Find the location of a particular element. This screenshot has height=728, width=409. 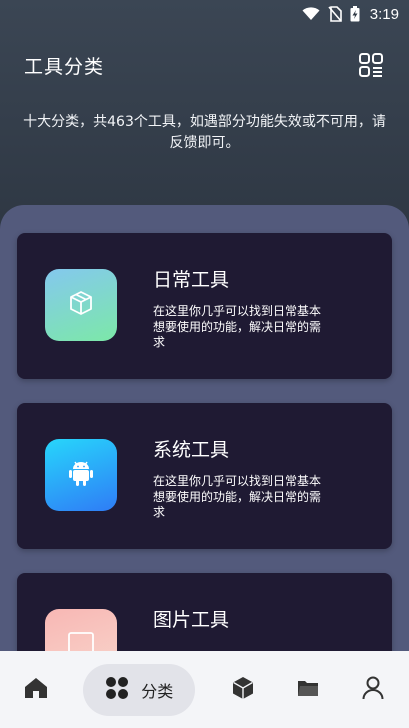

status-bar: 3:19 is located at coordinates (204, 14).